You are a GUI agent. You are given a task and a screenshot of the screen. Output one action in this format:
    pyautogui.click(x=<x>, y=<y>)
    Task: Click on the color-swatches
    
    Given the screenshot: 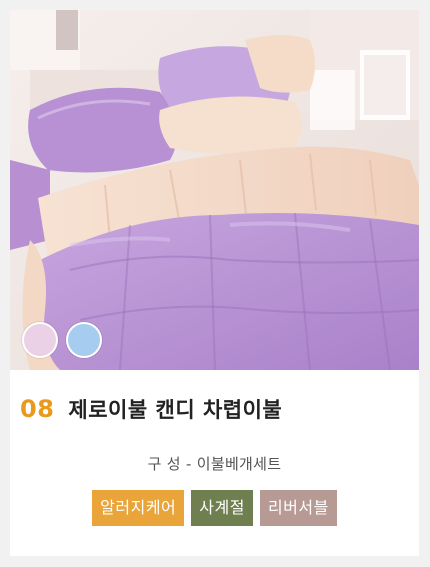 What is the action you would take?
    pyautogui.click(x=62, y=340)
    